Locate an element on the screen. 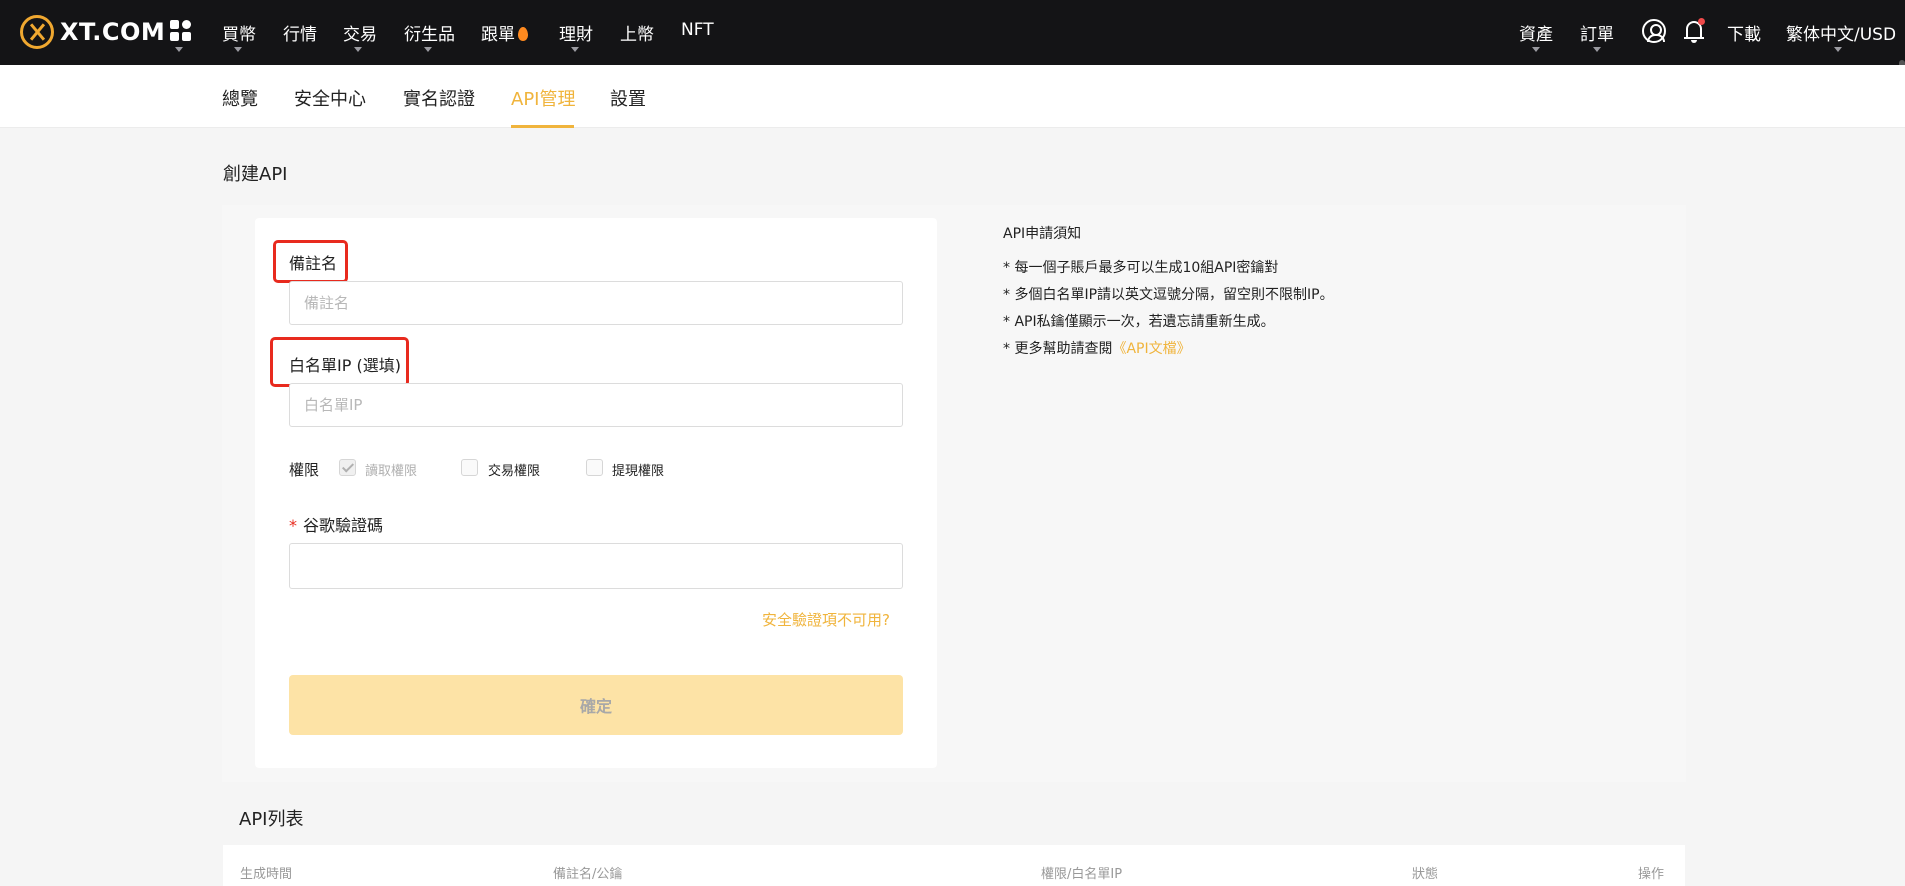 The height and width of the screenshot is (886, 1905). column-permissions-whitelist: 權限/白名單IP is located at coordinates (1082, 874).